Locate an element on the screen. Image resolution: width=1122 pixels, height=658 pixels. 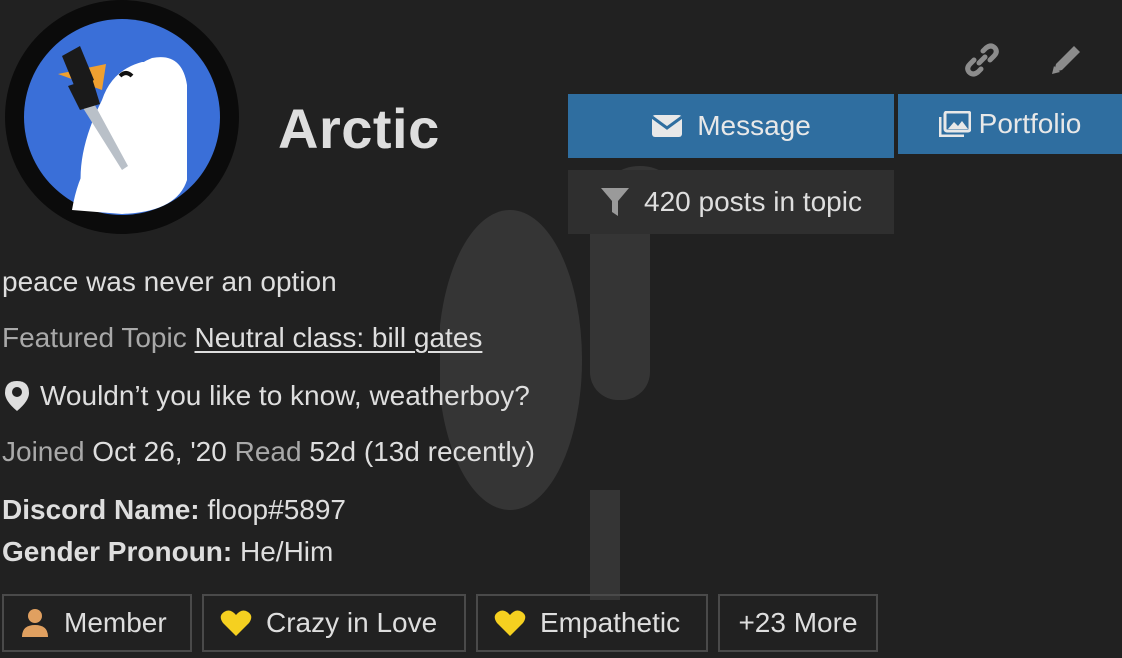
filter-posts-label: 420 posts in topic is located at coordinates (753, 201).